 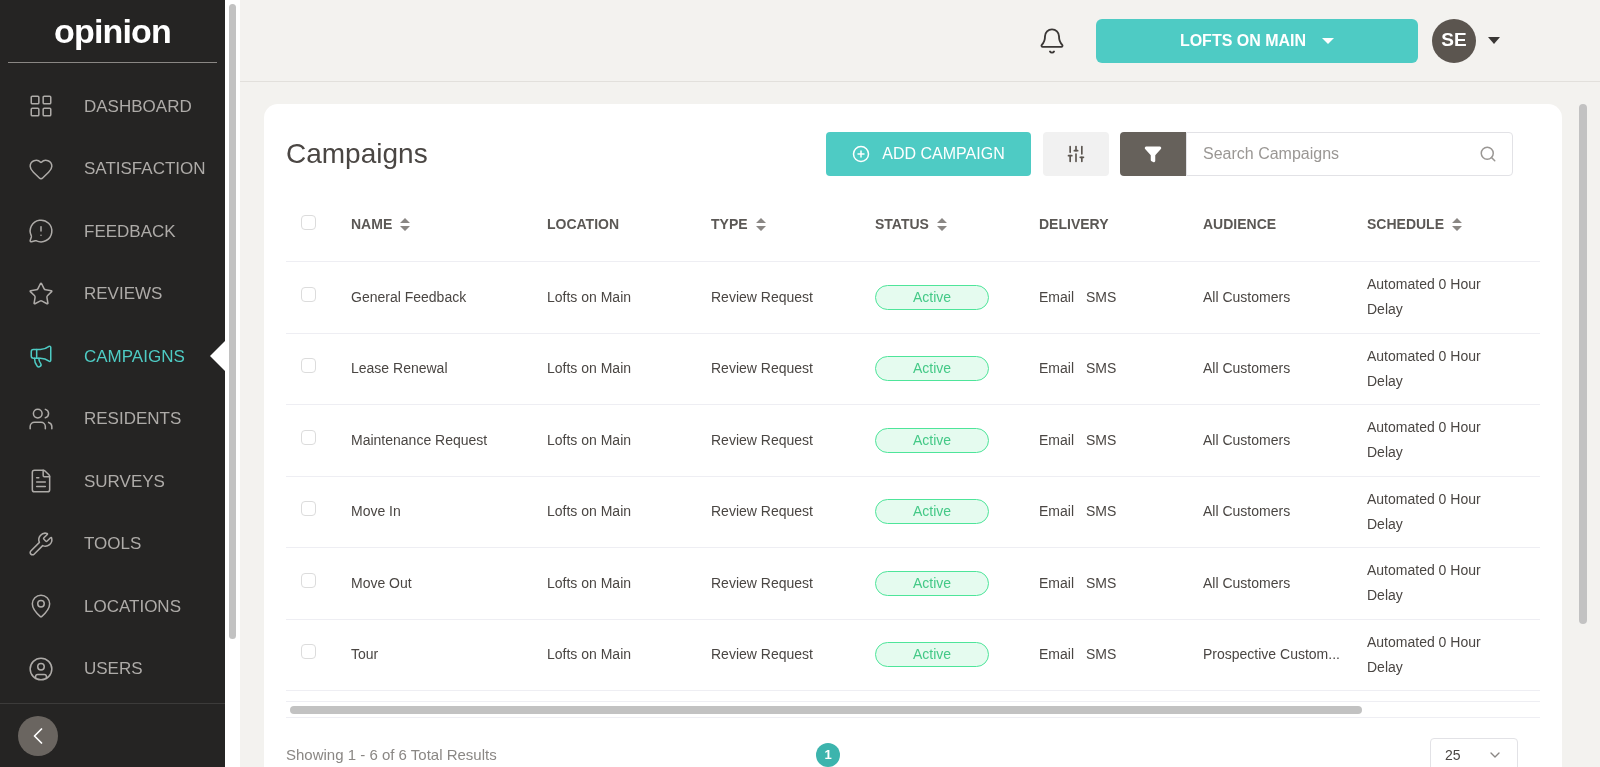 I want to click on user-icon, so click(x=41, y=668).